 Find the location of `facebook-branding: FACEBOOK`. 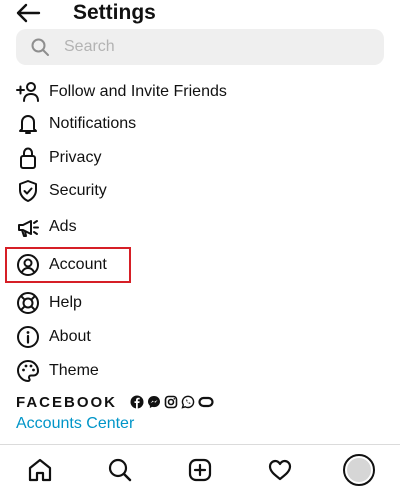

facebook-branding: FACEBOOK is located at coordinates (146, 402).